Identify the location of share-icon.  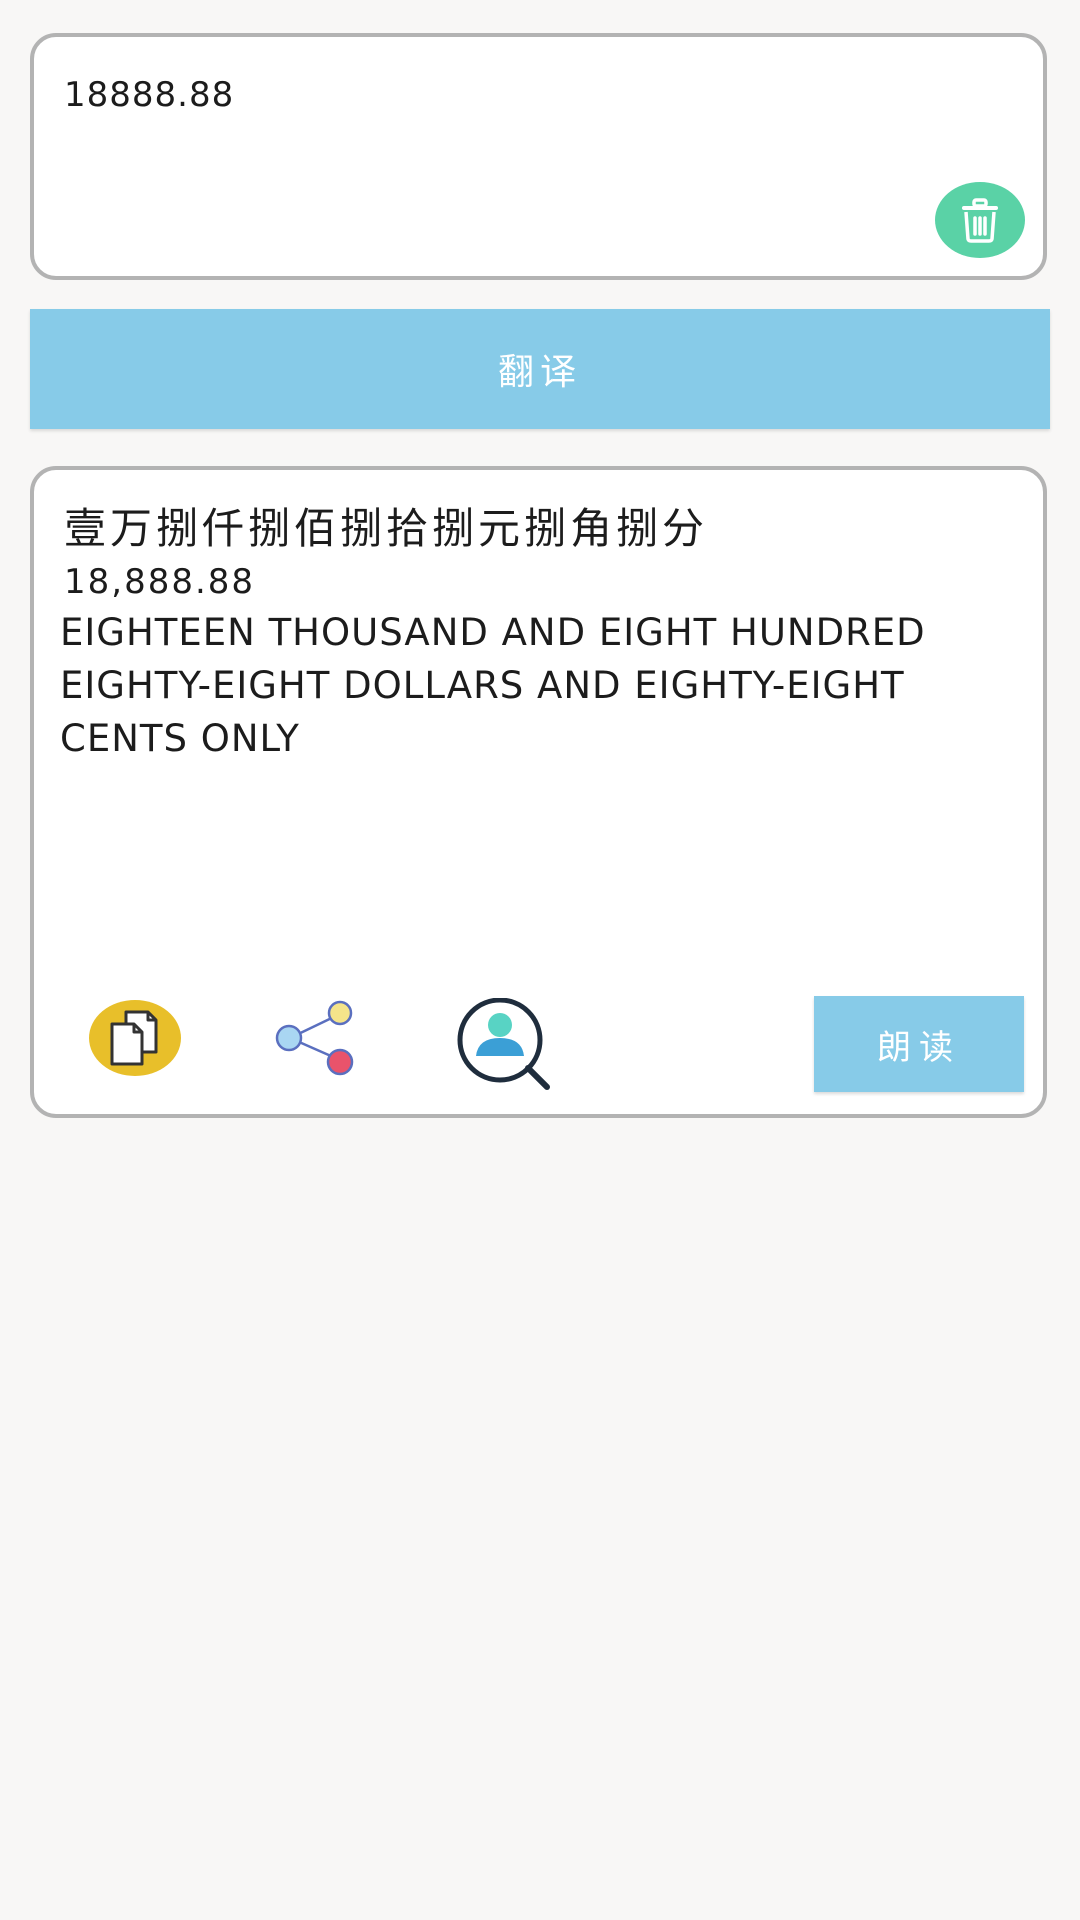
(314, 1038).